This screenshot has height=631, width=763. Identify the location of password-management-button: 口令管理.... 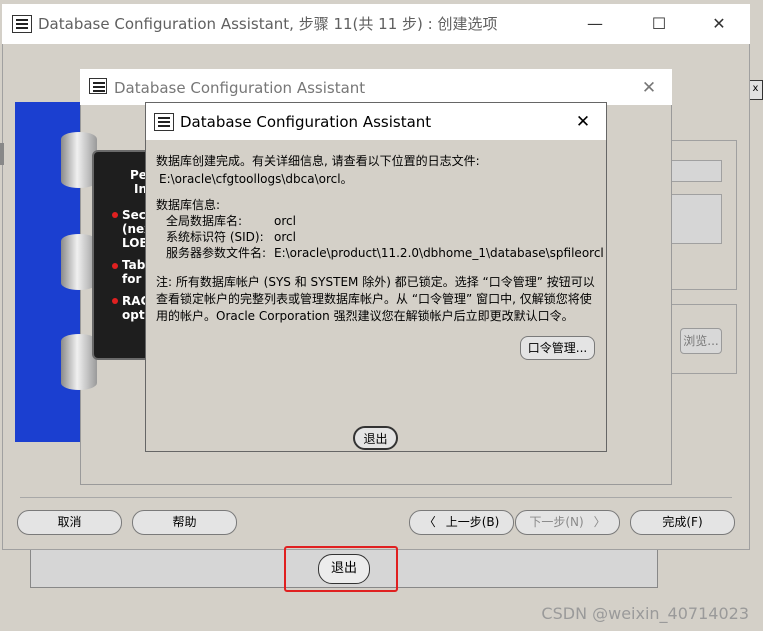
(557, 348).